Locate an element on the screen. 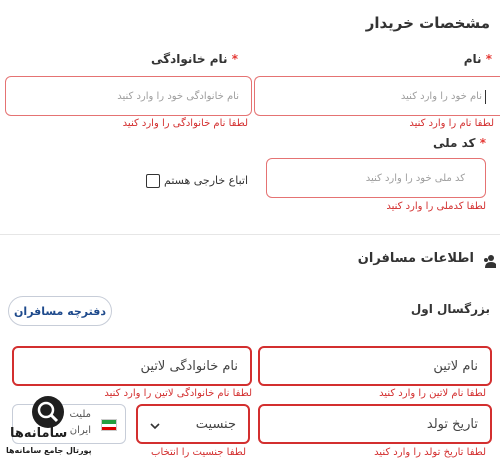 Image resolution: width=500 pixels, height=466 pixels. last-name-input: نام خانوادگی خود را وارد کنید is located at coordinates (128, 96).